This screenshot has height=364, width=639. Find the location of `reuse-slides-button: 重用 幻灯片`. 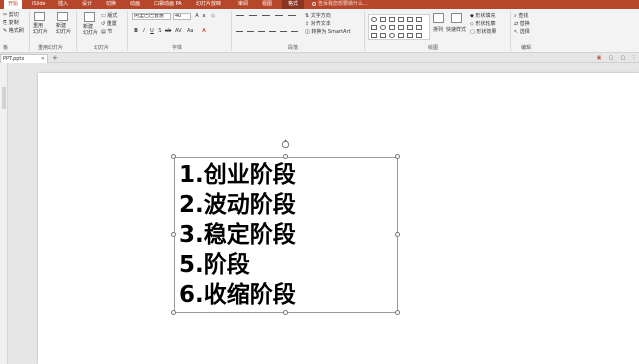

reuse-slides-button: 重用 幻灯片 is located at coordinates (40, 29).